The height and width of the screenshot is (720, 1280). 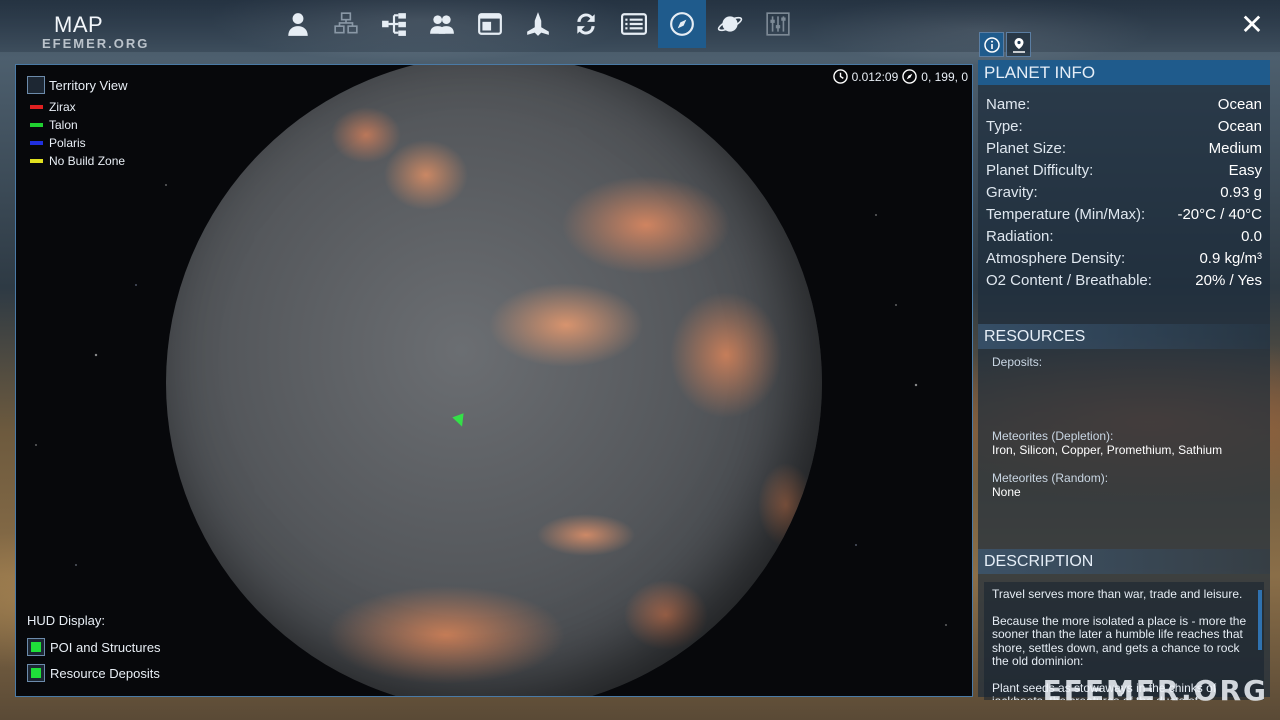 I want to click on settings-icon, so click(x=778, y=24).